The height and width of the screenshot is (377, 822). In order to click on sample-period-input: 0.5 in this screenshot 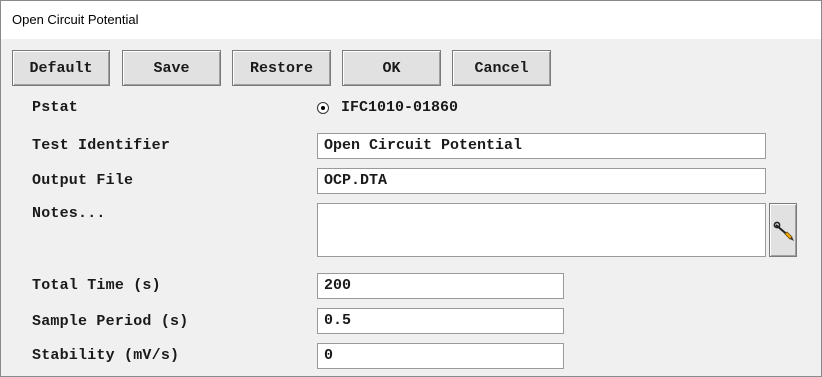, I will do `click(440, 321)`.